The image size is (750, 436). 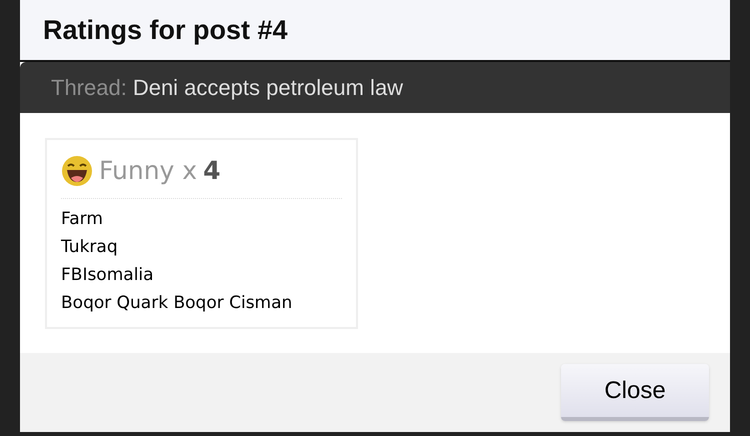 What do you see at coordinates (201, 246) in the screenshot?
I see `user-name: Tukraq` at bounding box center [201, 246].